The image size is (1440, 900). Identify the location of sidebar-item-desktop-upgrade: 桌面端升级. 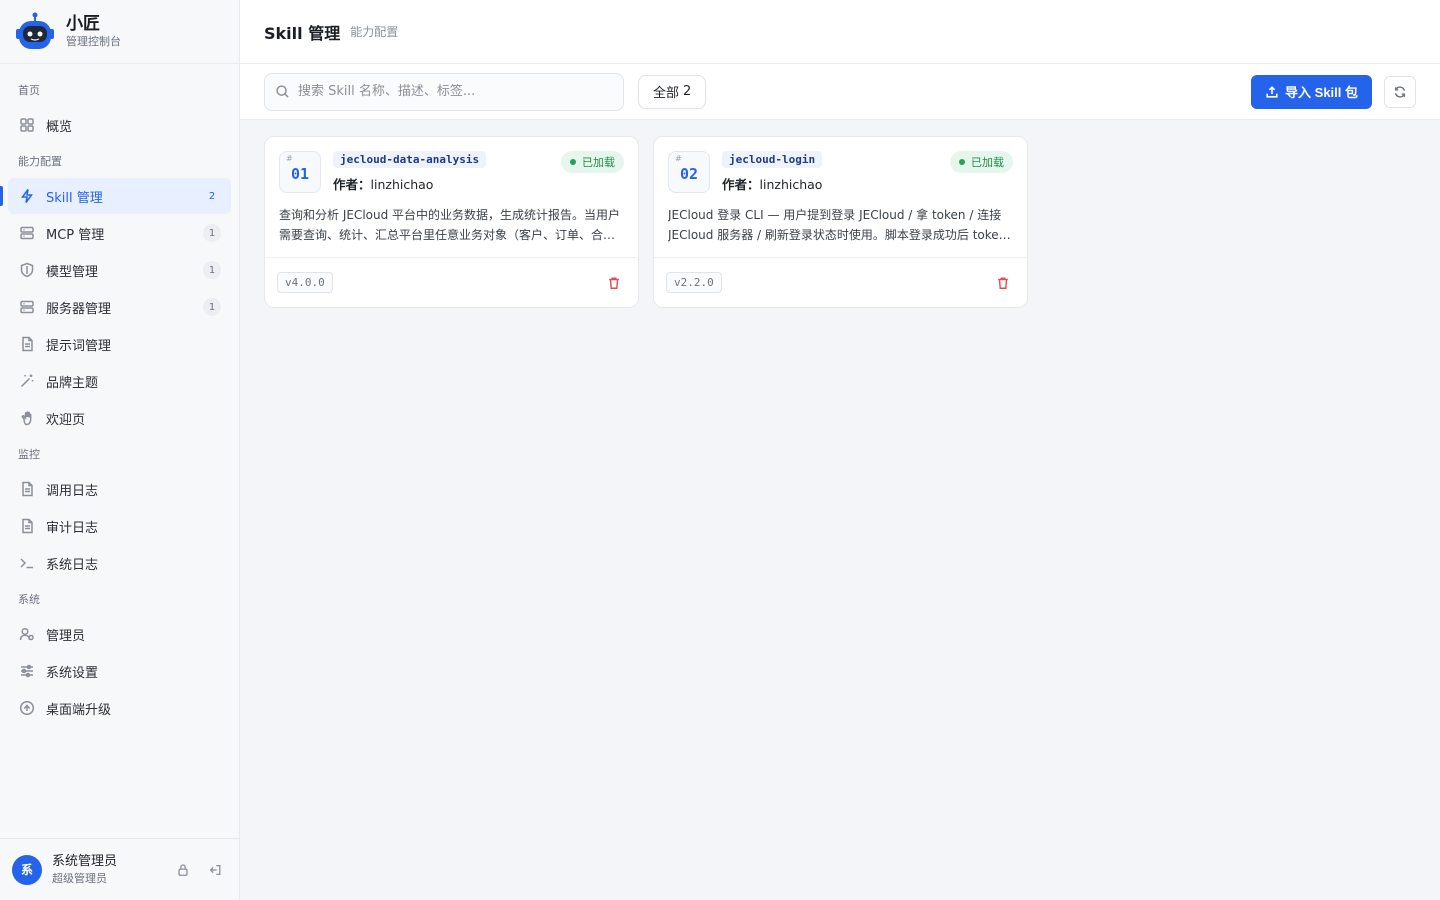
(119, 708).